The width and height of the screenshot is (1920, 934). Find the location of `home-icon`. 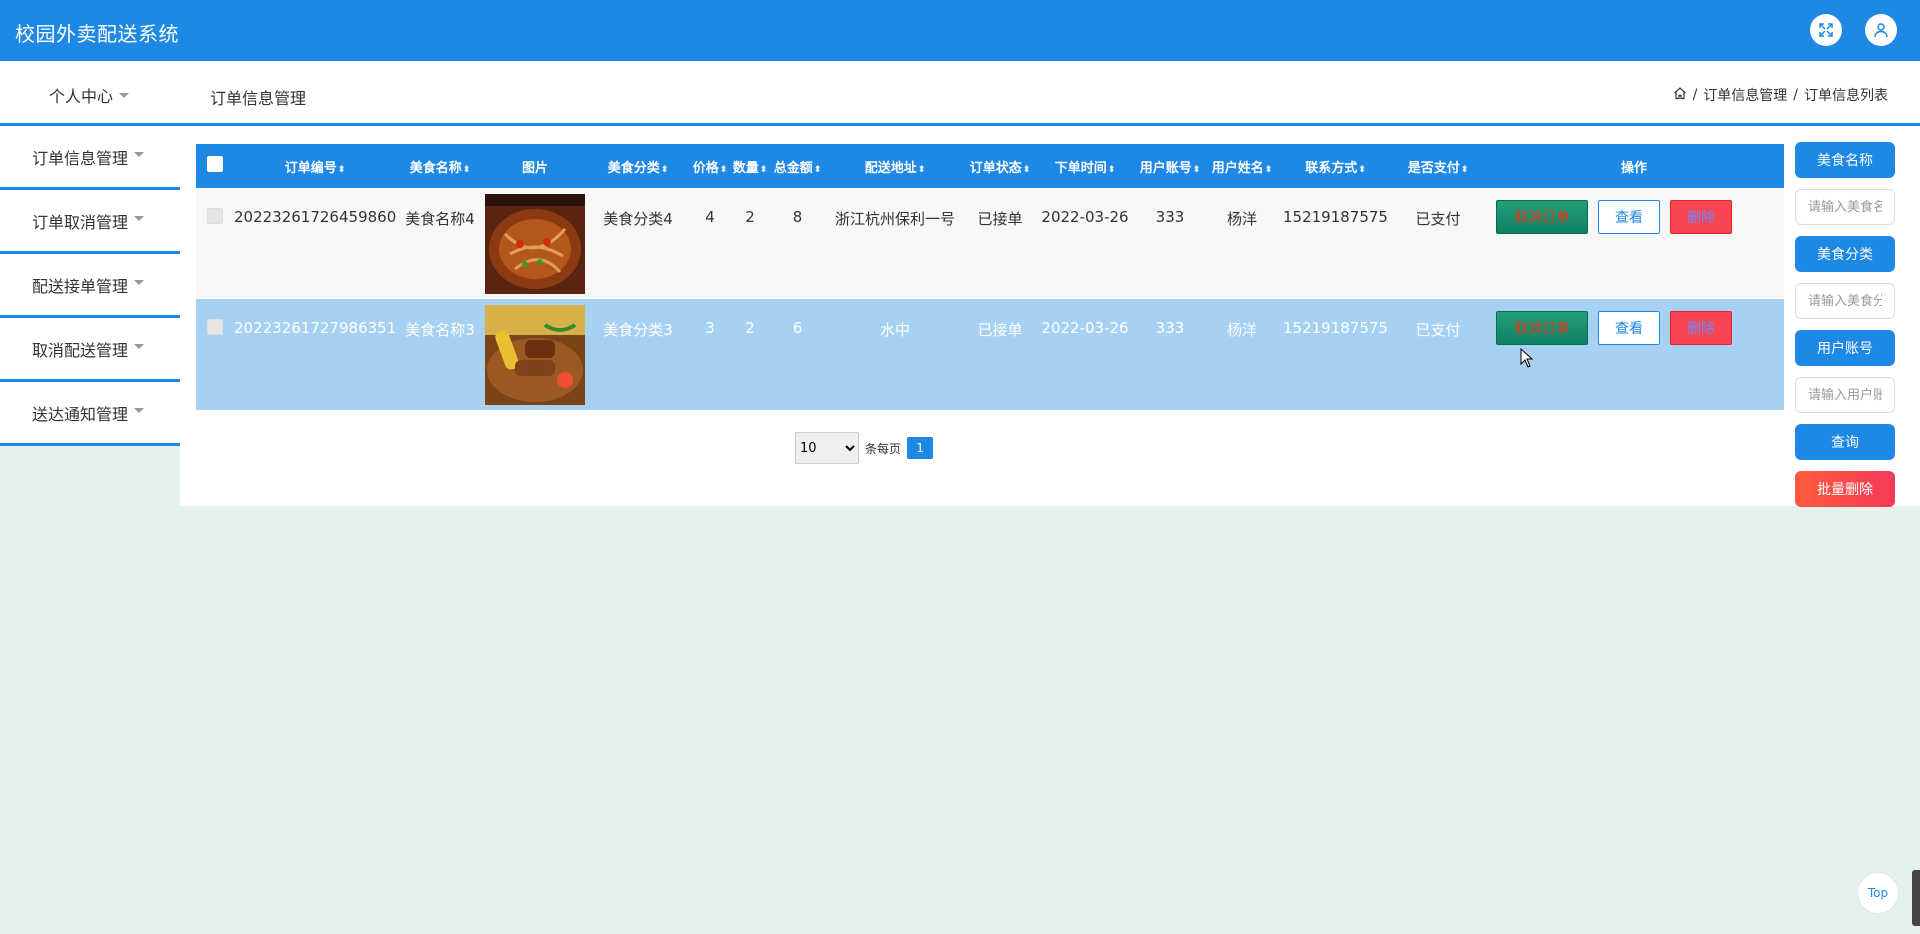

home-icon is located at coordinates (1680, 95).